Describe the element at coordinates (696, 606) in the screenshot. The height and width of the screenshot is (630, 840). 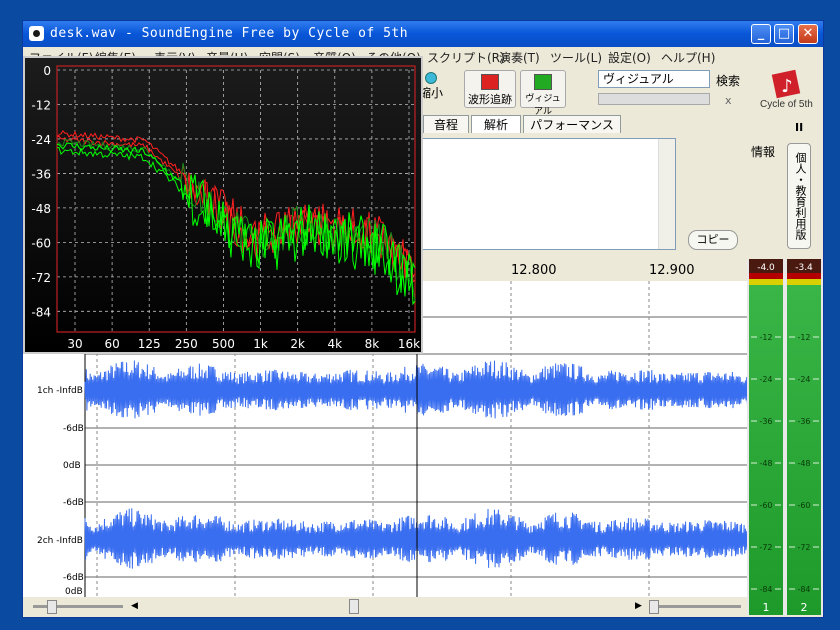
I see `volume-slider-track` at that location.